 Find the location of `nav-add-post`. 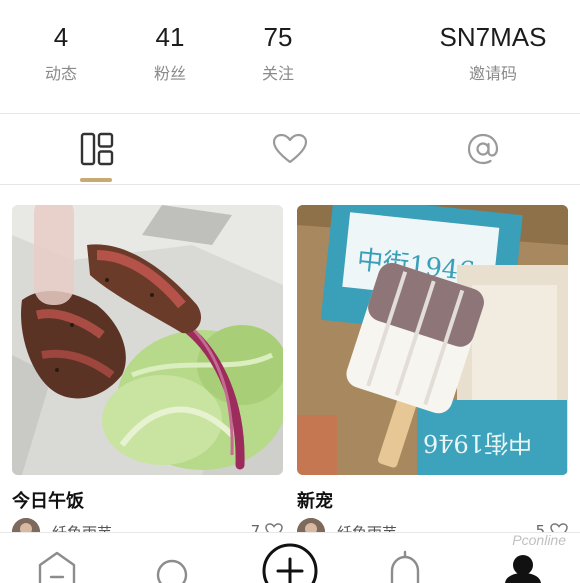

nav-add-post is located at coordinates (290, 558).